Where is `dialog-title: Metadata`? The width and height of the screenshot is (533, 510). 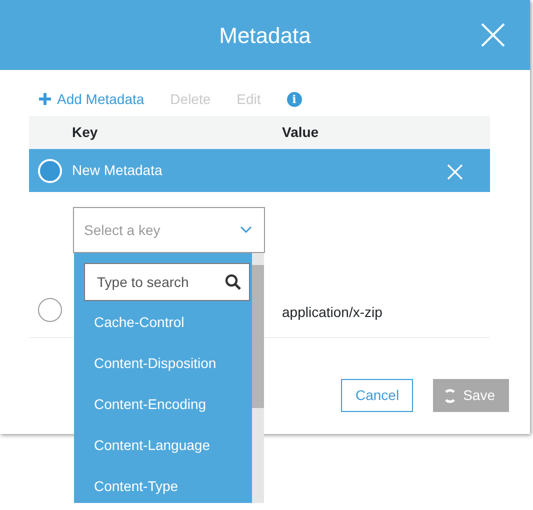
dialog-title: Metadata is located at coordinates (265, 36).